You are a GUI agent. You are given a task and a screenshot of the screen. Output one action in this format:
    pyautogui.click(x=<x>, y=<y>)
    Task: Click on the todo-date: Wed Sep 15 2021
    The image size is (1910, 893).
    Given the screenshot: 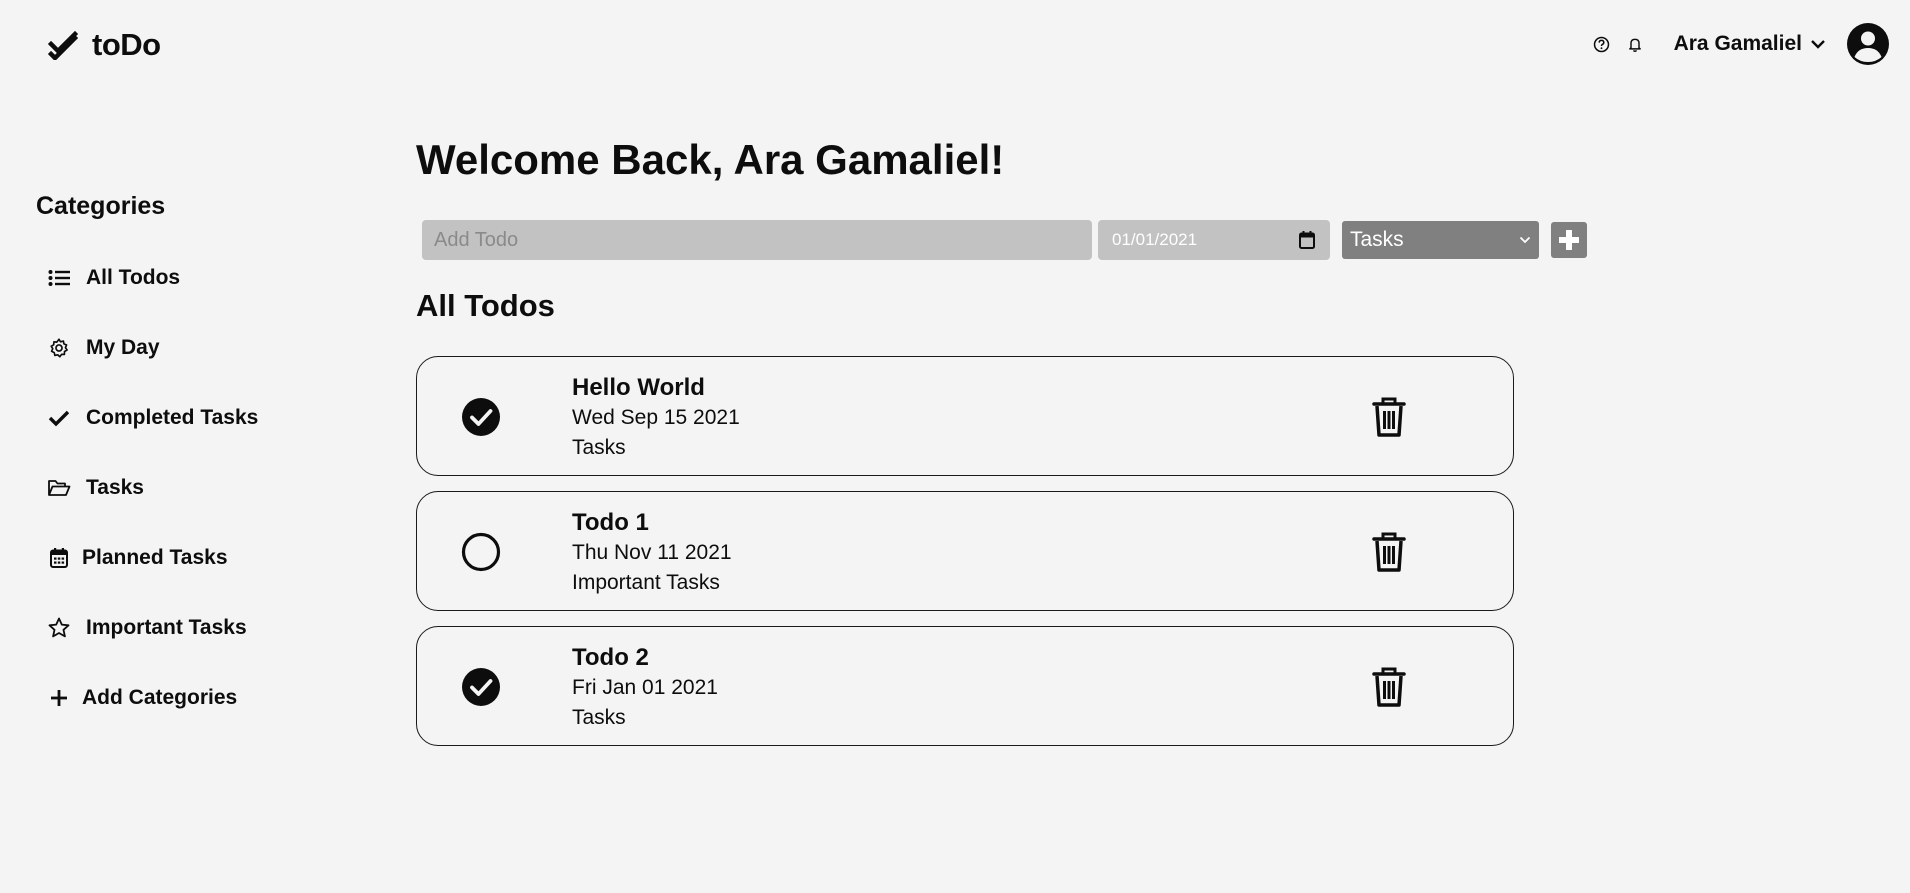 What is the action you would take?
    pyautogui.click(x=656, y=417)
    